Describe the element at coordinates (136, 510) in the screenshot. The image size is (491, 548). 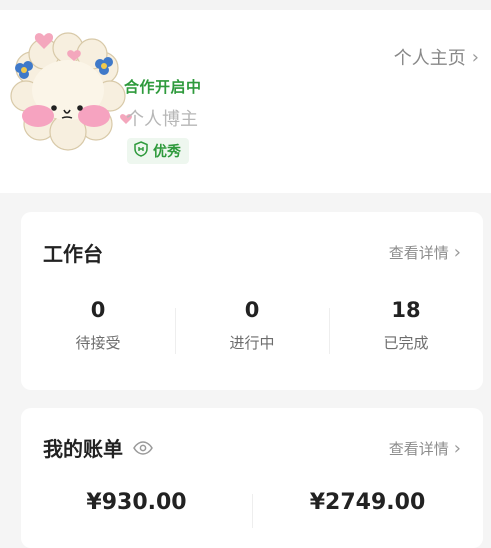
I see `amount-value: ¥930.00` at that location.